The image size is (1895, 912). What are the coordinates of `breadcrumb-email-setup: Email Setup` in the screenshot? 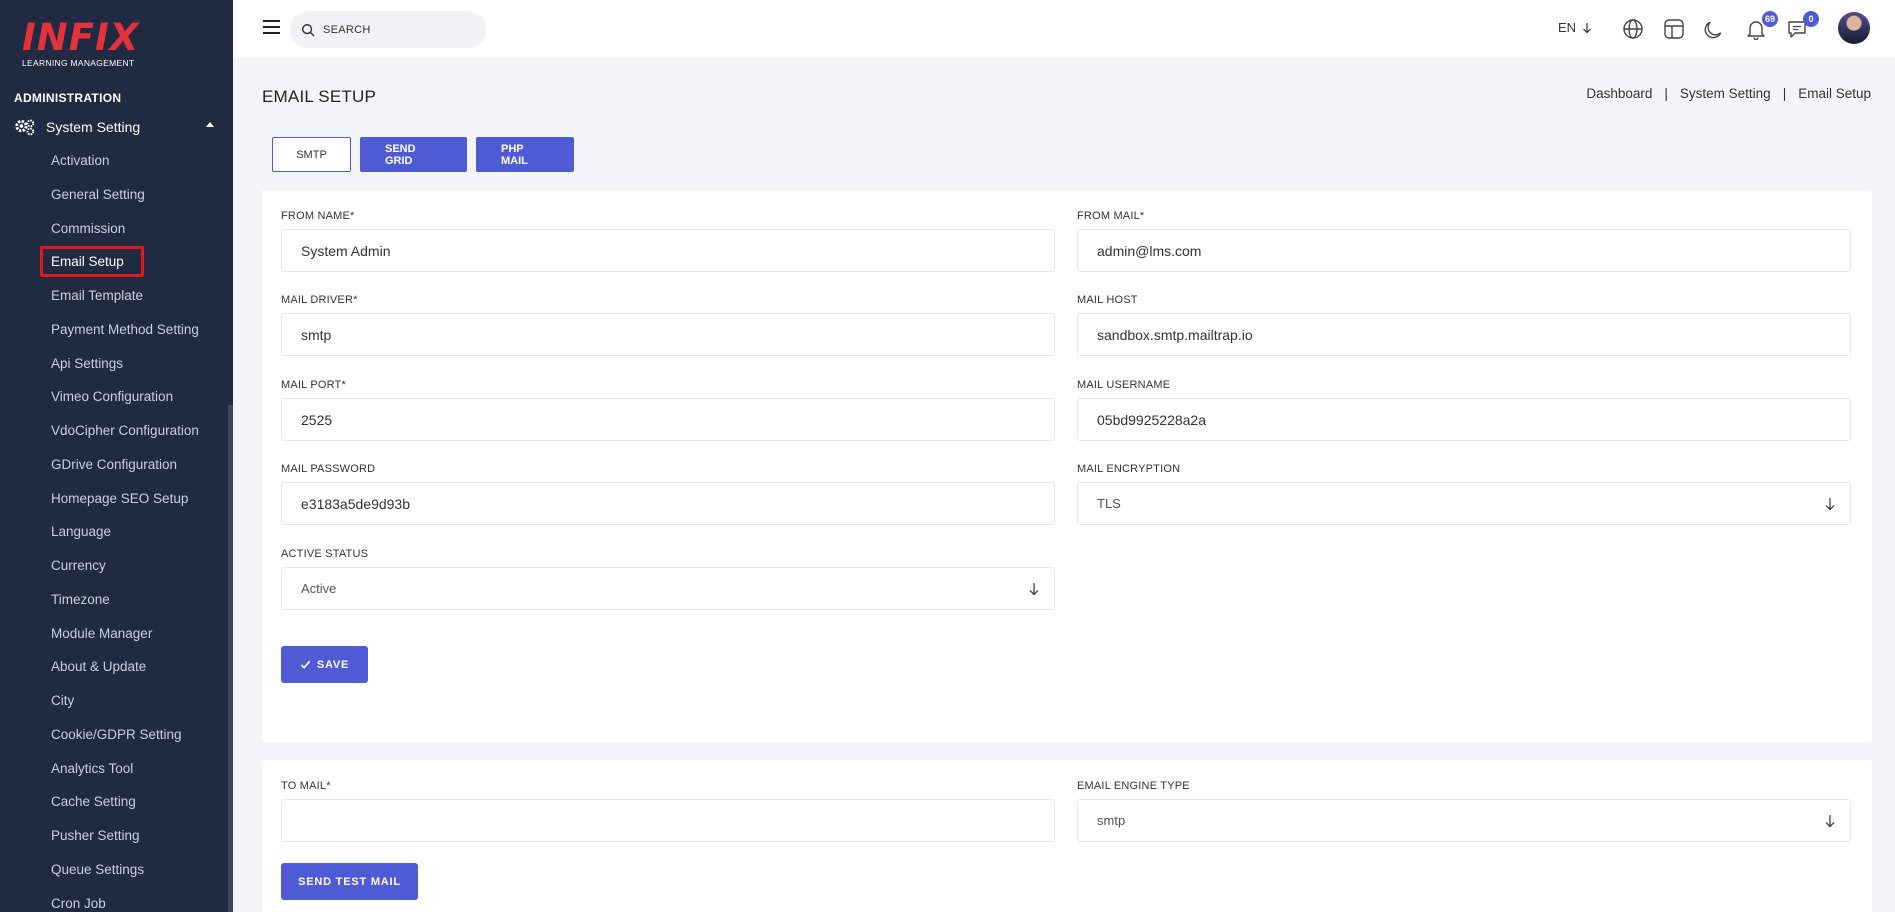 It's located at (1834, 93).